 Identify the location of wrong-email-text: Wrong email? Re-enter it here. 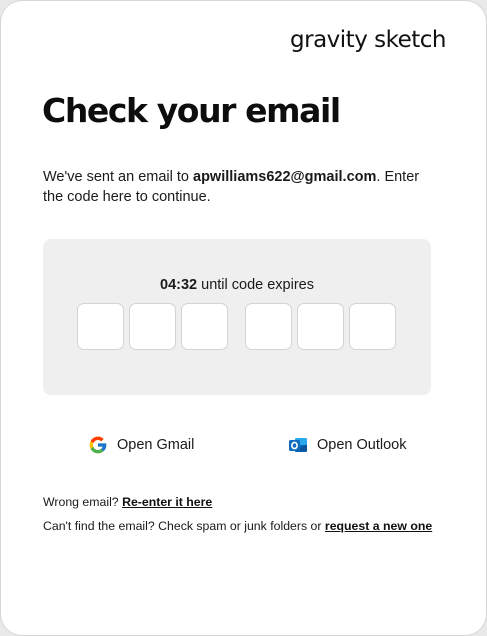
(127, 502).